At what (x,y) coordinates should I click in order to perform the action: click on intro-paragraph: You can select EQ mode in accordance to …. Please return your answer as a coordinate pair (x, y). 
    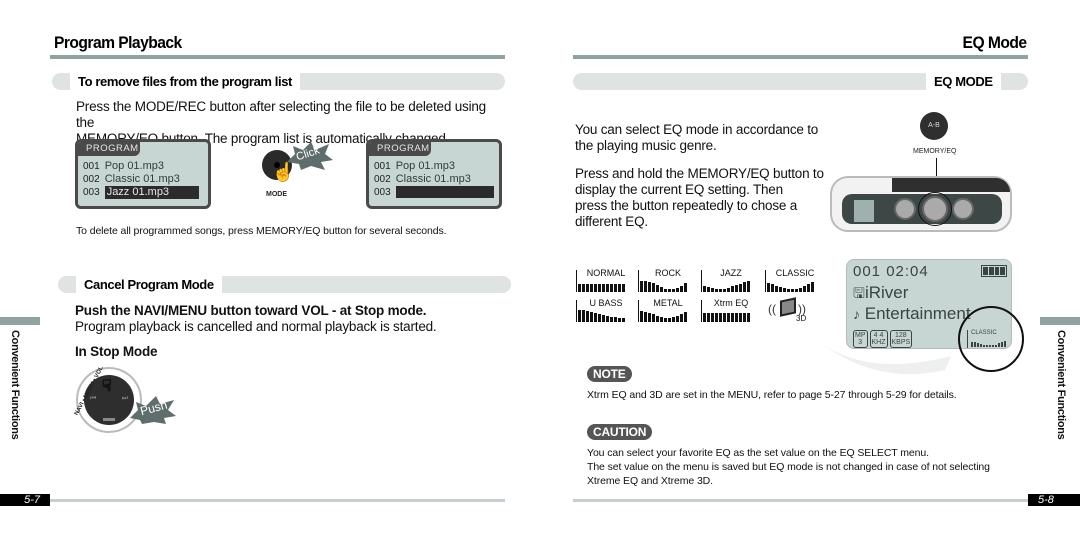
    Looking at the image, I should click on (696, 138).